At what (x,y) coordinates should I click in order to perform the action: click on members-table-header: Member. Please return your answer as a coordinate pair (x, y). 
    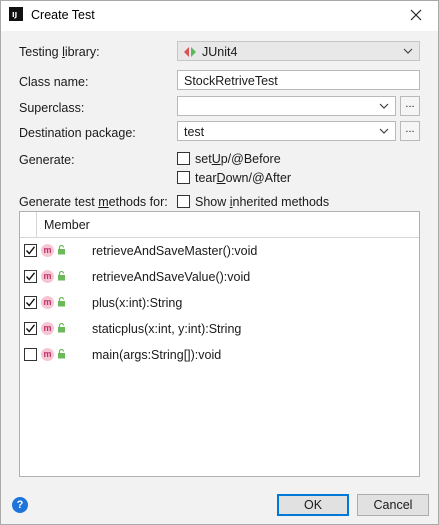
    Looking at the image, I should click on (219, 225).